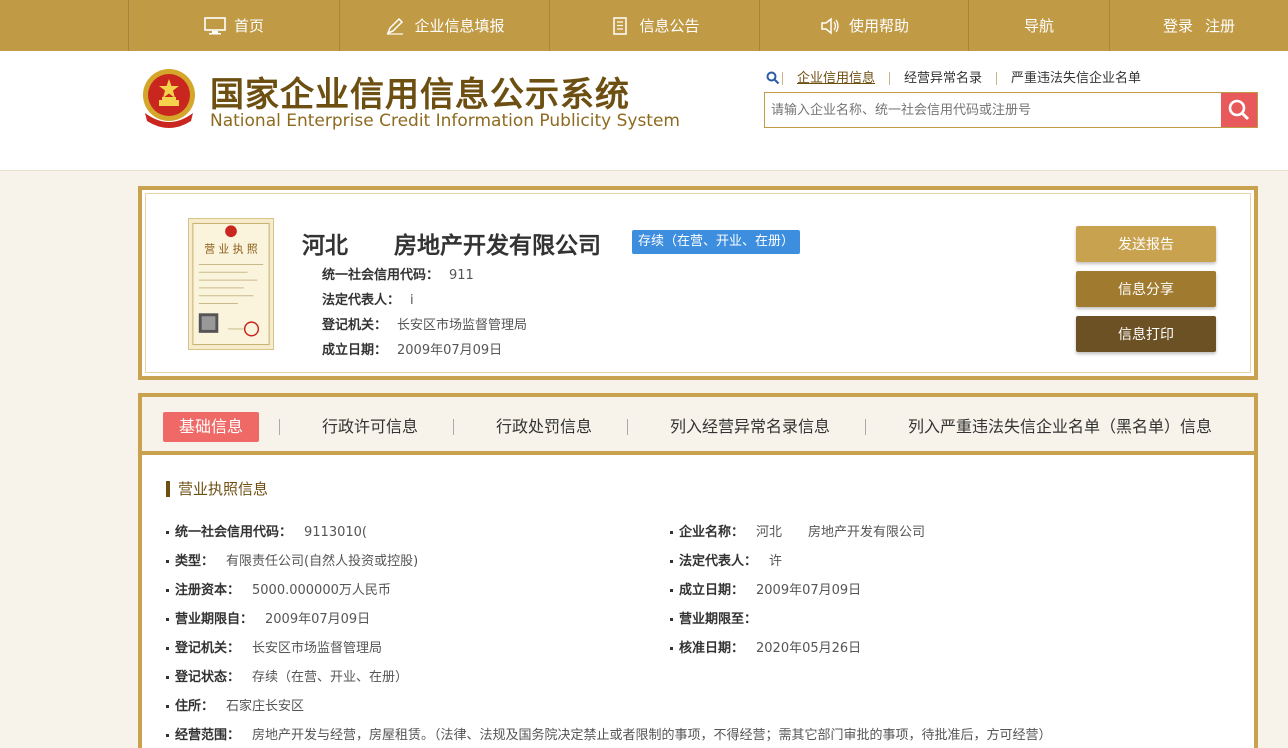 This screenshot has width=1288, height=748. I want to click on company-established-date: 成立日期： 2009年07月09日, so click(412, 348).